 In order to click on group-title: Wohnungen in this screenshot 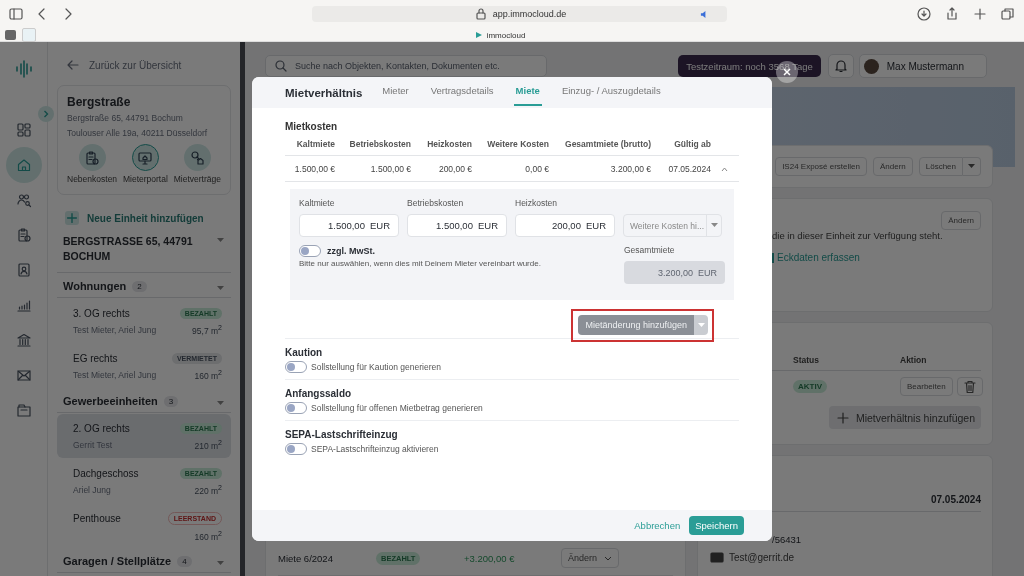, I will do `click(95, 286)`.